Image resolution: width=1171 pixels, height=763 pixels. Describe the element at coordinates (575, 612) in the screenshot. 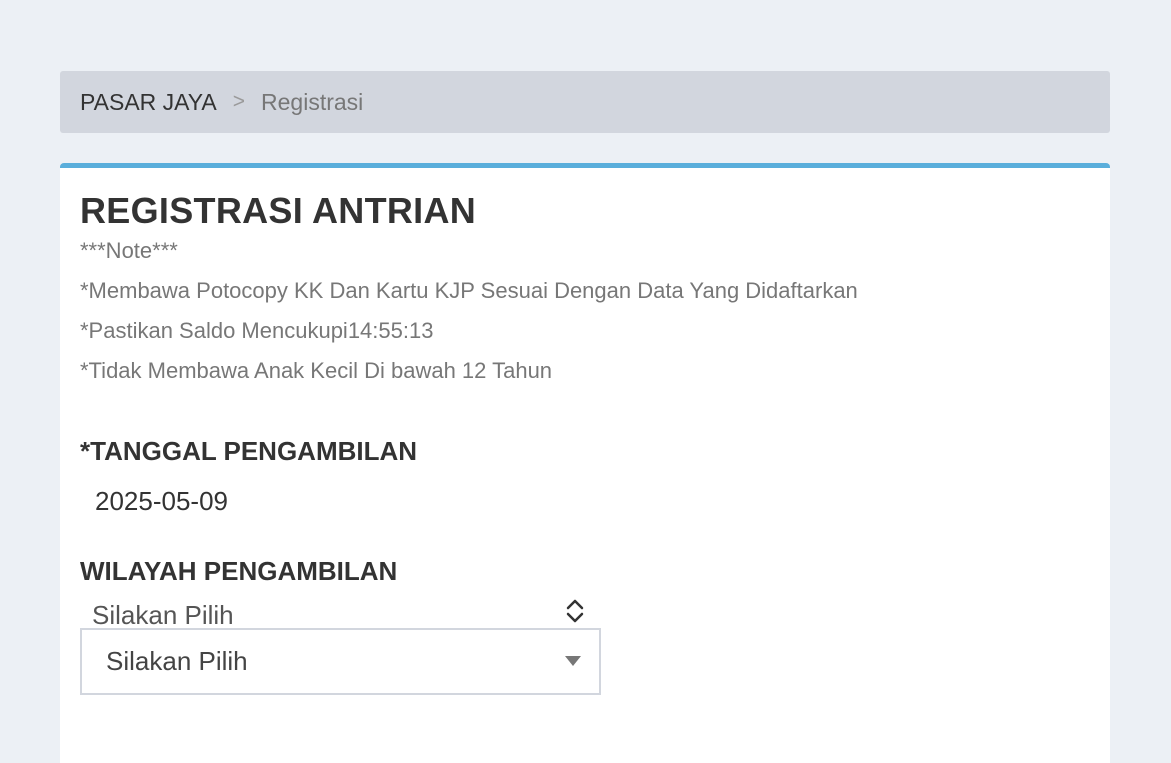

I see `up-down-arrows-icon` at that location.